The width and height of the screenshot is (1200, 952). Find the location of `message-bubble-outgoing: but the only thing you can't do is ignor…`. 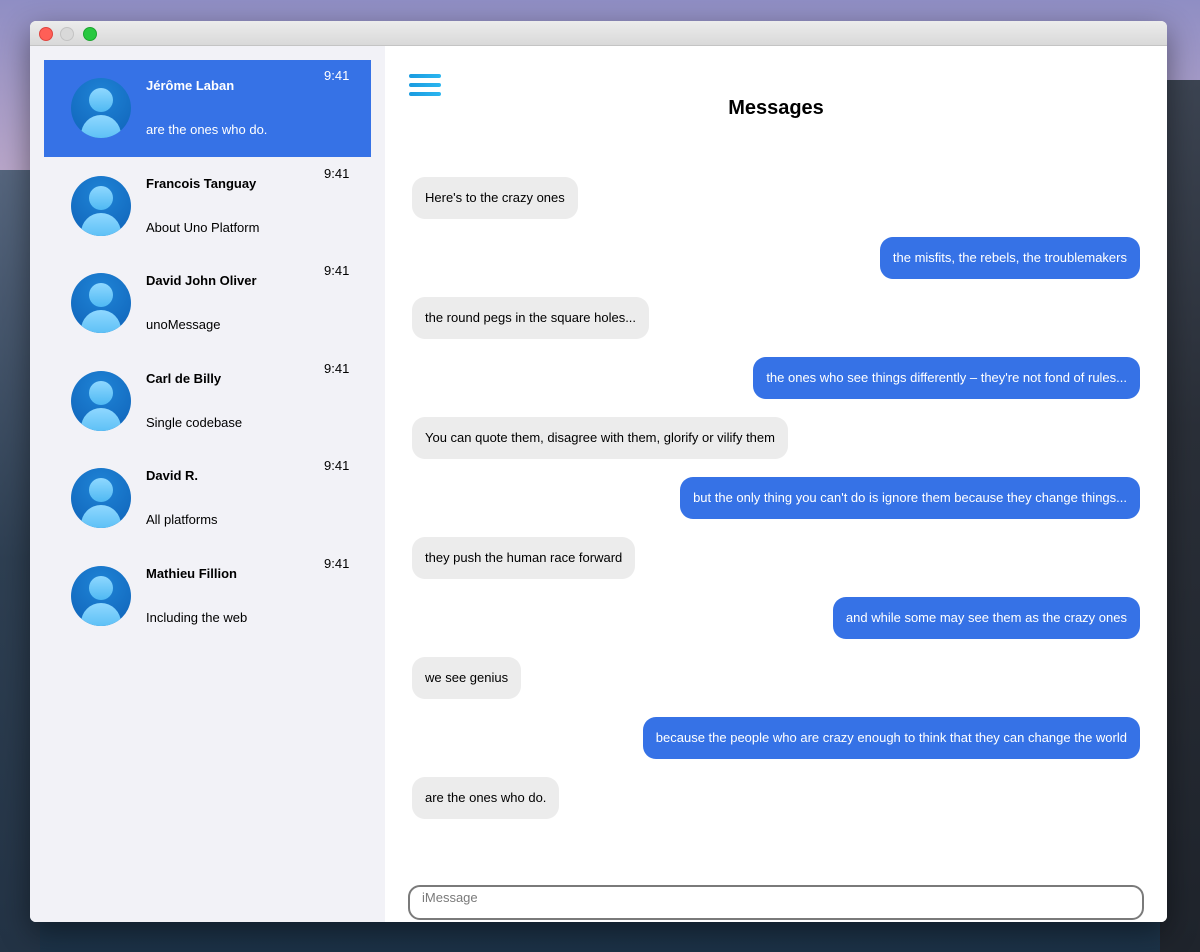

message-bubble-outgoing: but the only thing you can't do is ignor… is located at coordinates (910, 498).